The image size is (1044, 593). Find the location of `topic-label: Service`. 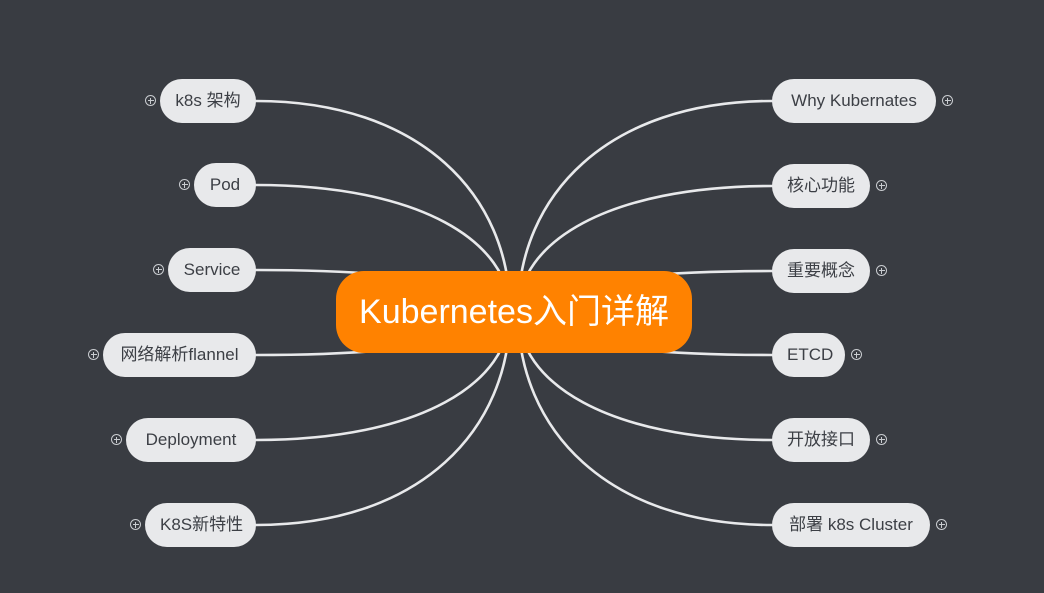

topic-label: Service is located at coordinates (212, 269).